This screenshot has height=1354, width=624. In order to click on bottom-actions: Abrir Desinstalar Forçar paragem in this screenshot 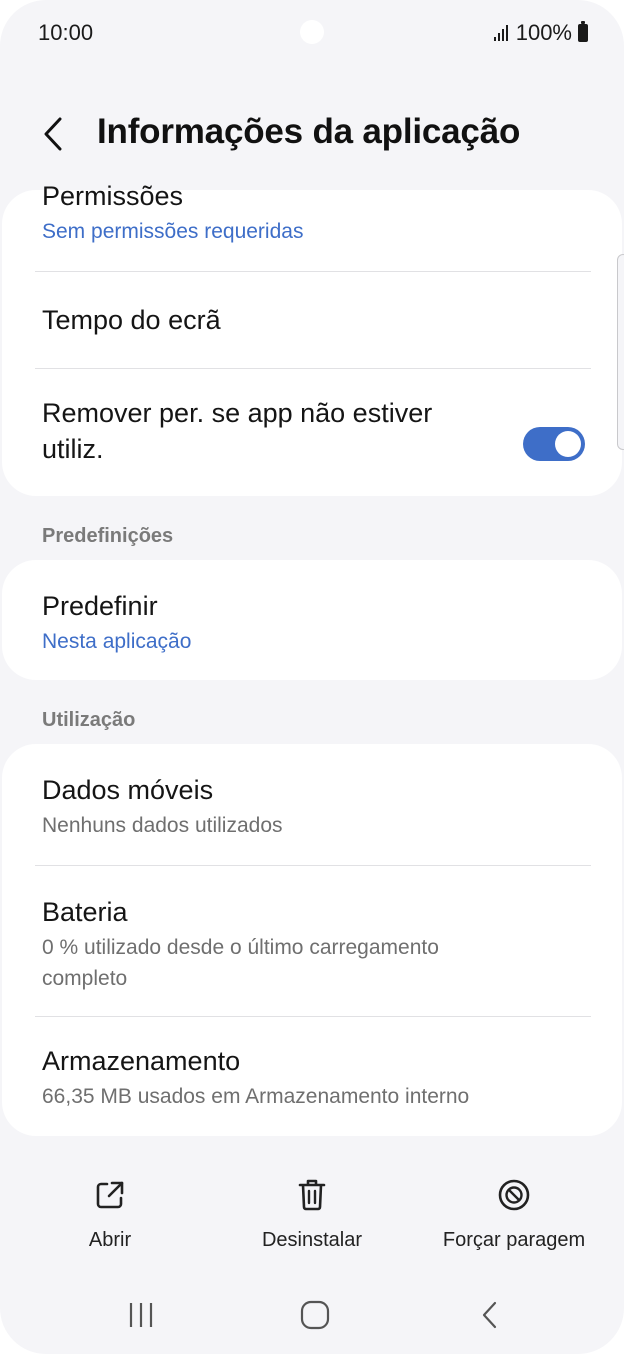, I will do `click(312, 1220)`.